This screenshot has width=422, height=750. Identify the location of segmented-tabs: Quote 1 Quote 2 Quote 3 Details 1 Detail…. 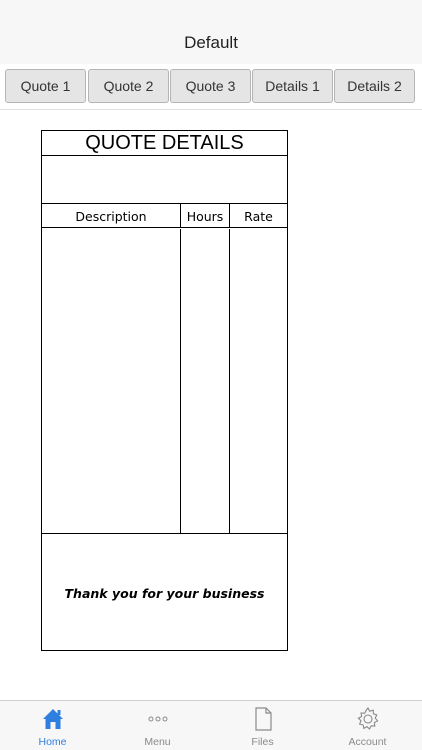
(211, 87).